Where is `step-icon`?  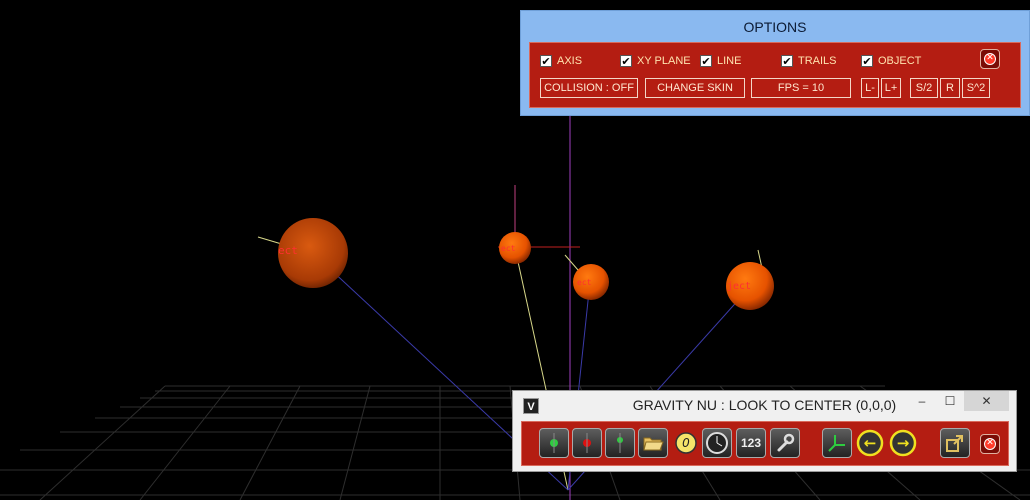
step-icon is located at coordinates (620, 443).